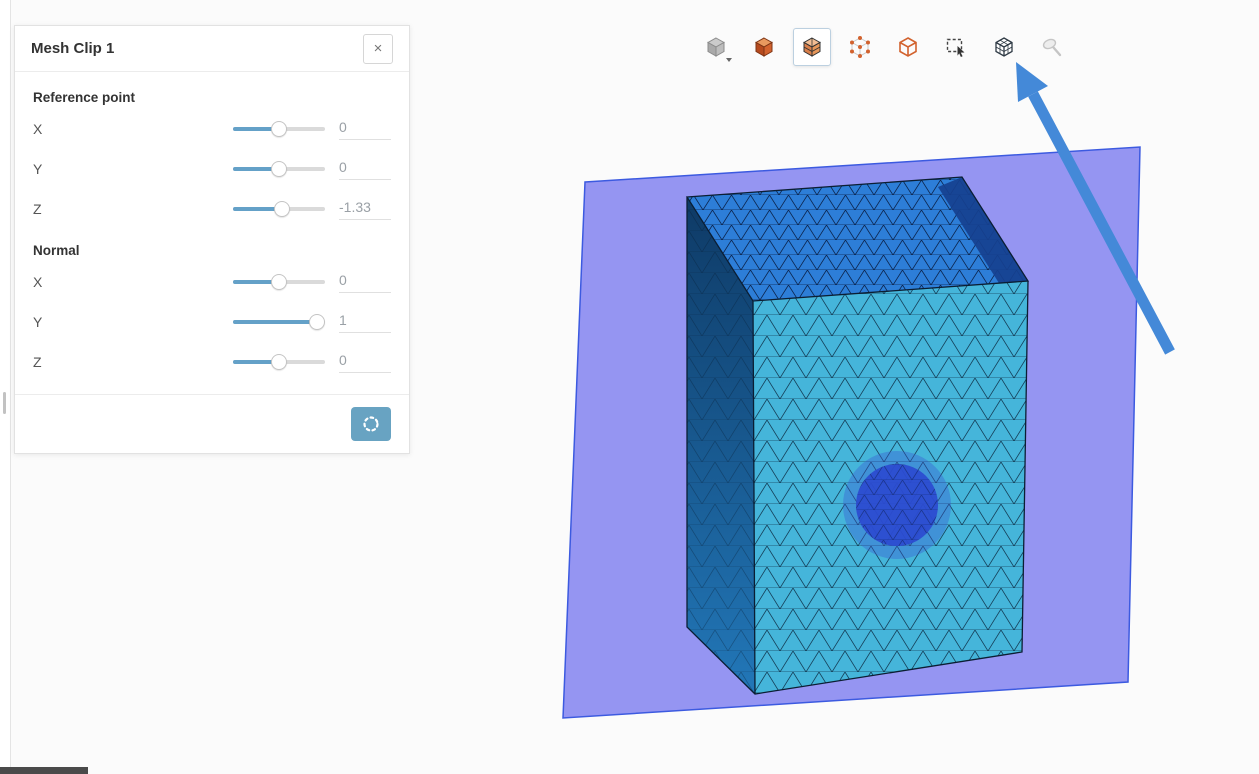 This screenshot has width=1259, height=774. What do you see at coordinates (729, 60) in the screenshot?
I see `dropdown-caret-icon` at bounding box center [729, 60].